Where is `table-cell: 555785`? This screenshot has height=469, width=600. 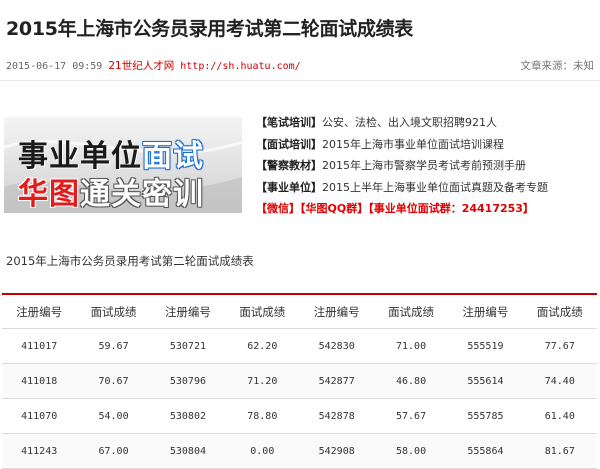
table-cell: 555785 is located at coordinates (485, 416).